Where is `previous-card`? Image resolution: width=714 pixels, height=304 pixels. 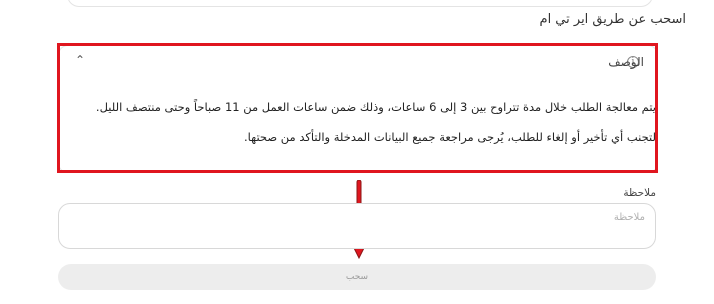
previous-card is located at coordinates (360, 3).